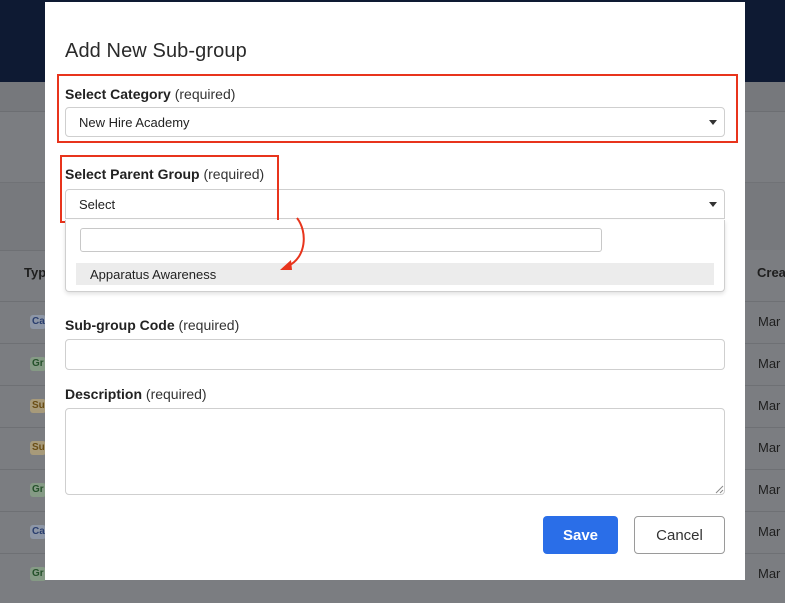  I want to click on annotation-arrow-icon, so click(292, 243).